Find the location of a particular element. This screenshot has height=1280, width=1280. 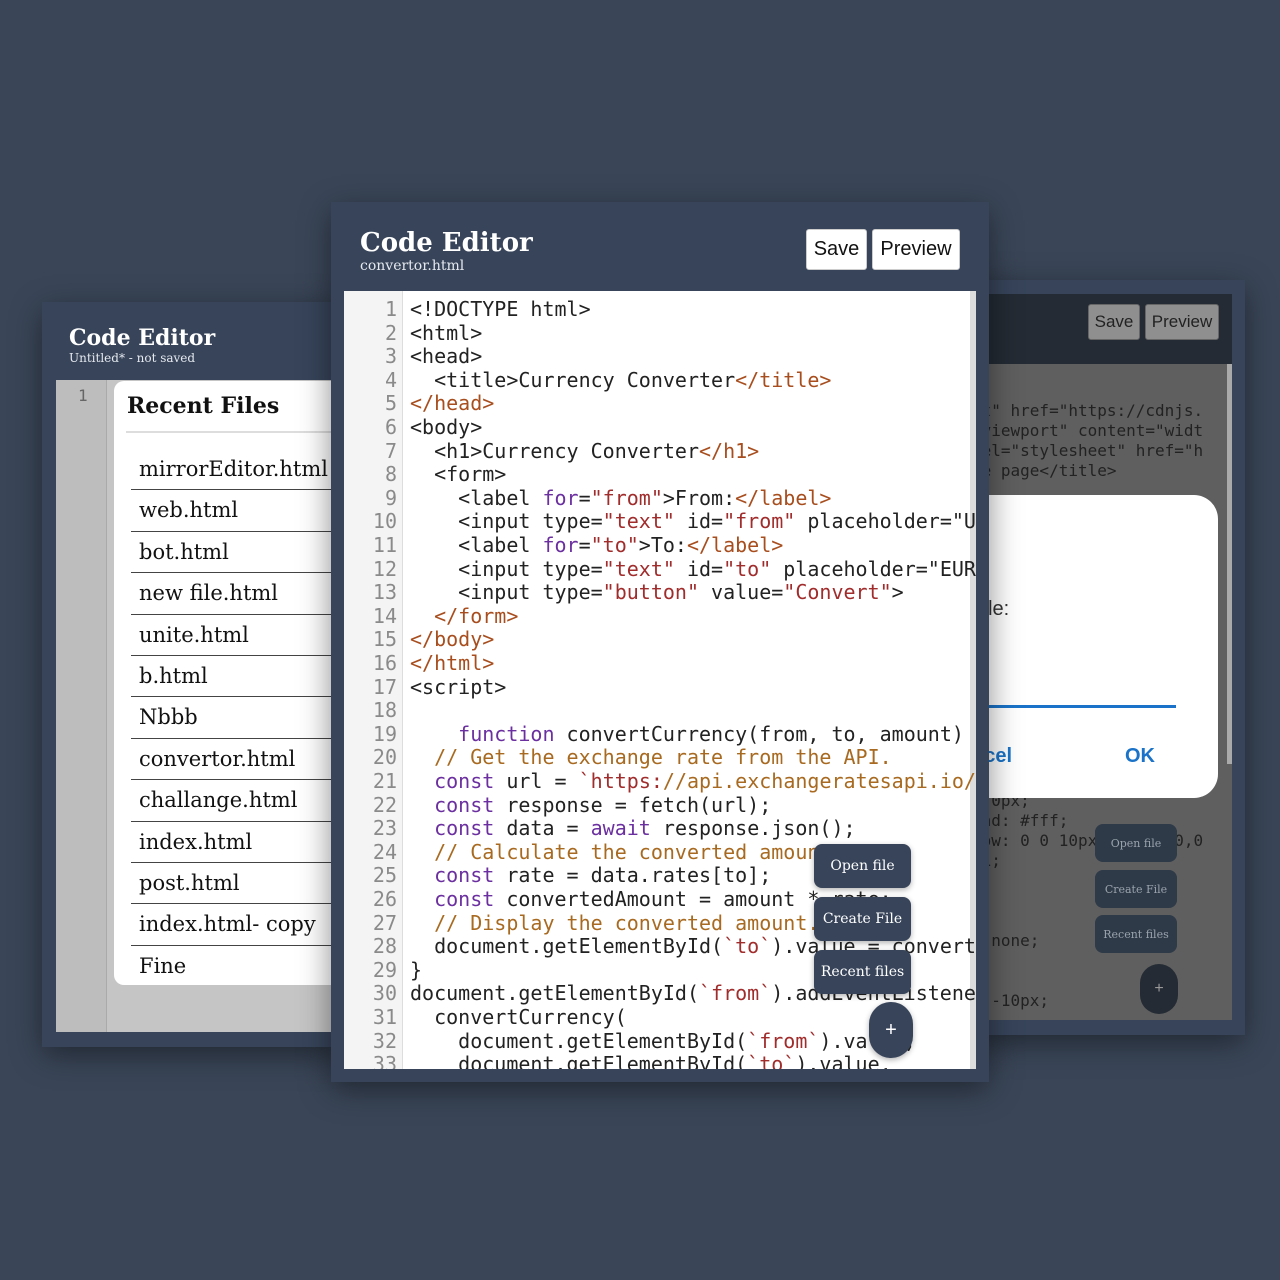

scrollbar is located at coordinates (1229, 564).